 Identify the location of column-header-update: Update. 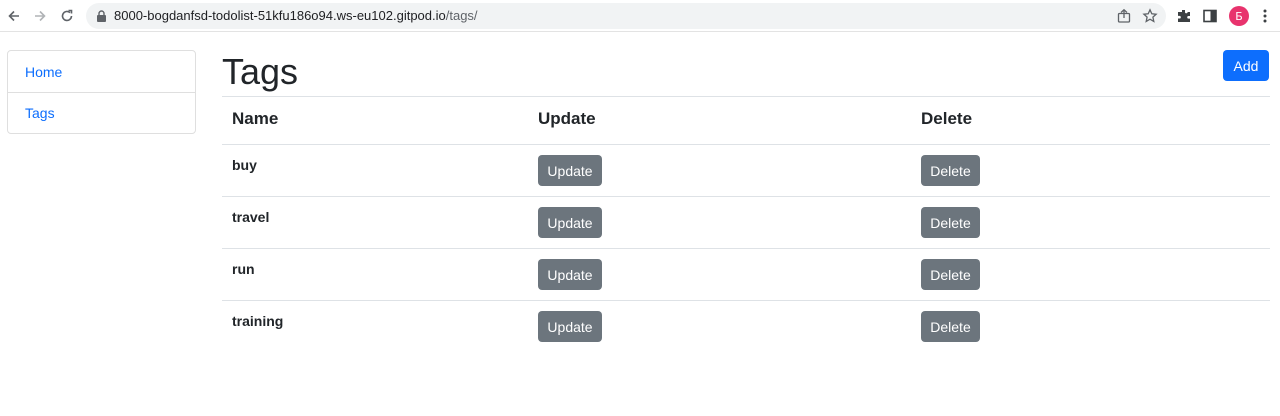
(567, 118).